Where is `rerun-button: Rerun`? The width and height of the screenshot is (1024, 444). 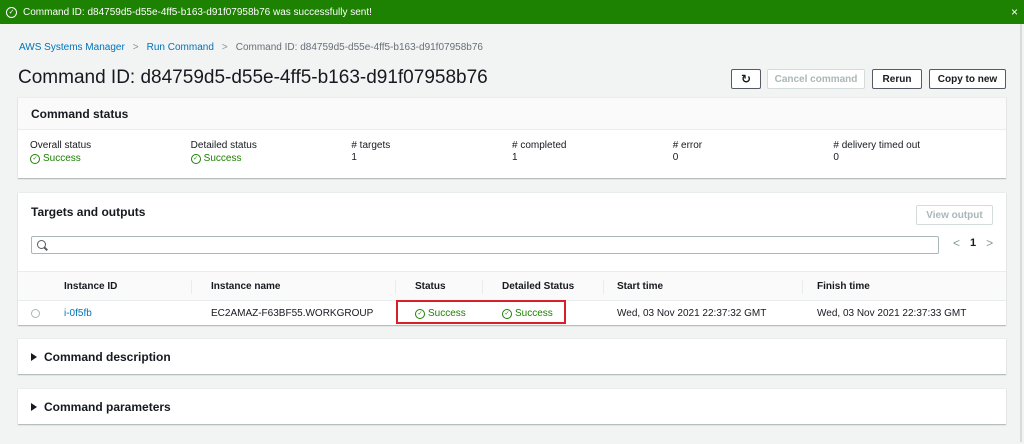 rerun-button: Rerun is located at coordinates (897, 79).